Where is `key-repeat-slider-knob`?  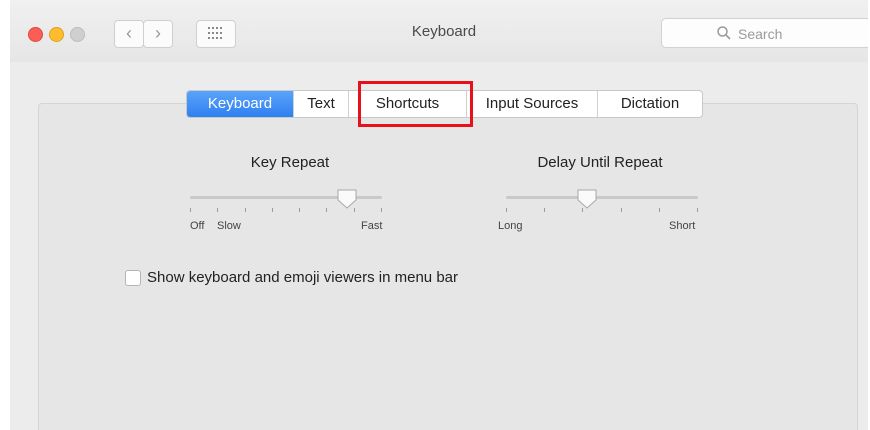 key-repeat-slider-knob is located at coordinates (347, 199).